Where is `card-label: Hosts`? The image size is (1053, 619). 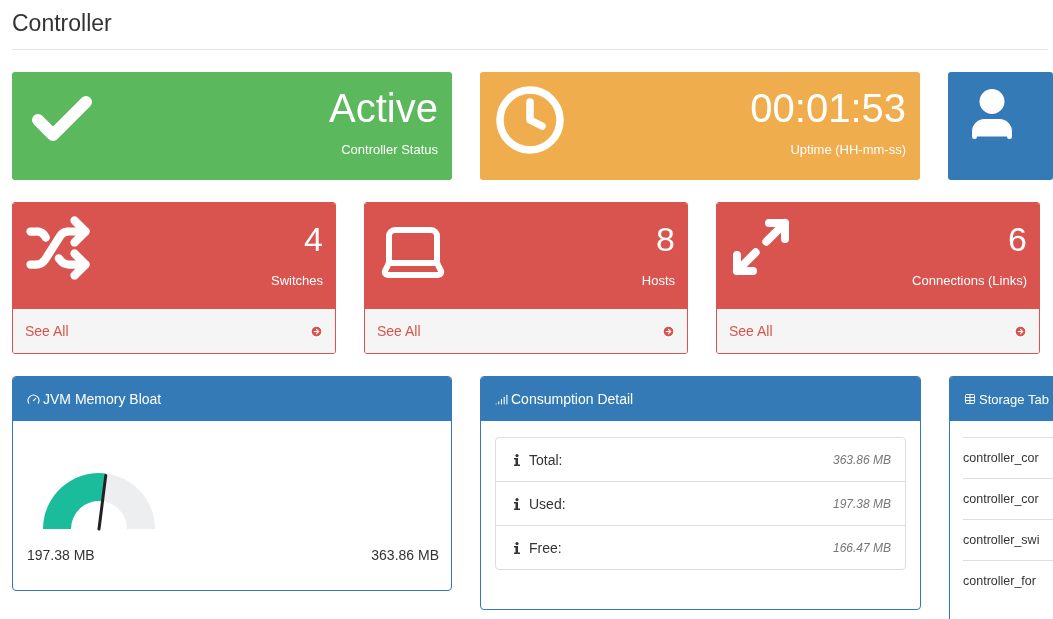 card-label: Hosts is located at coordinates (658, 280).